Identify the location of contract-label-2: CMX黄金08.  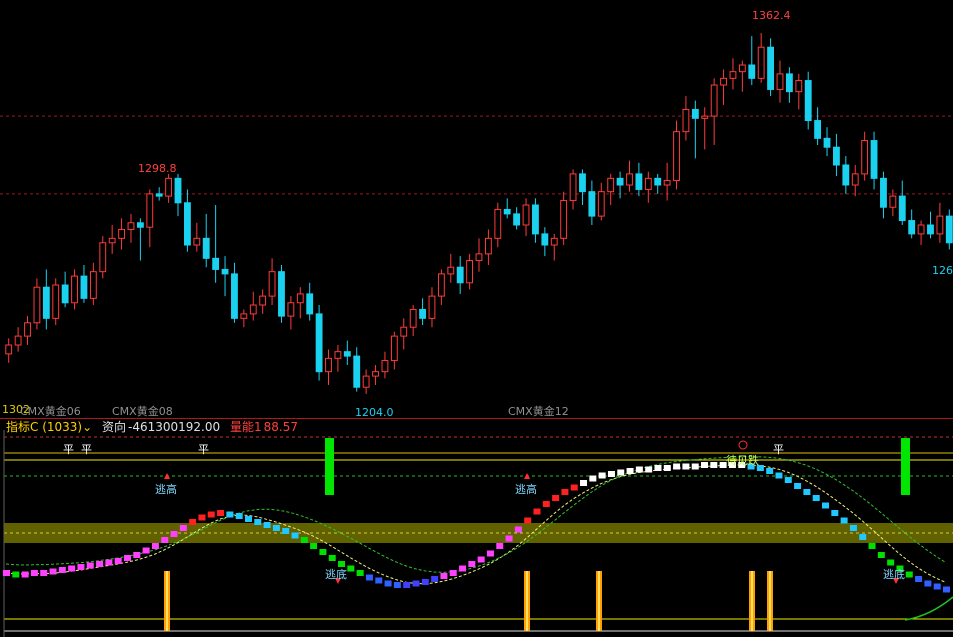
(142, 411).